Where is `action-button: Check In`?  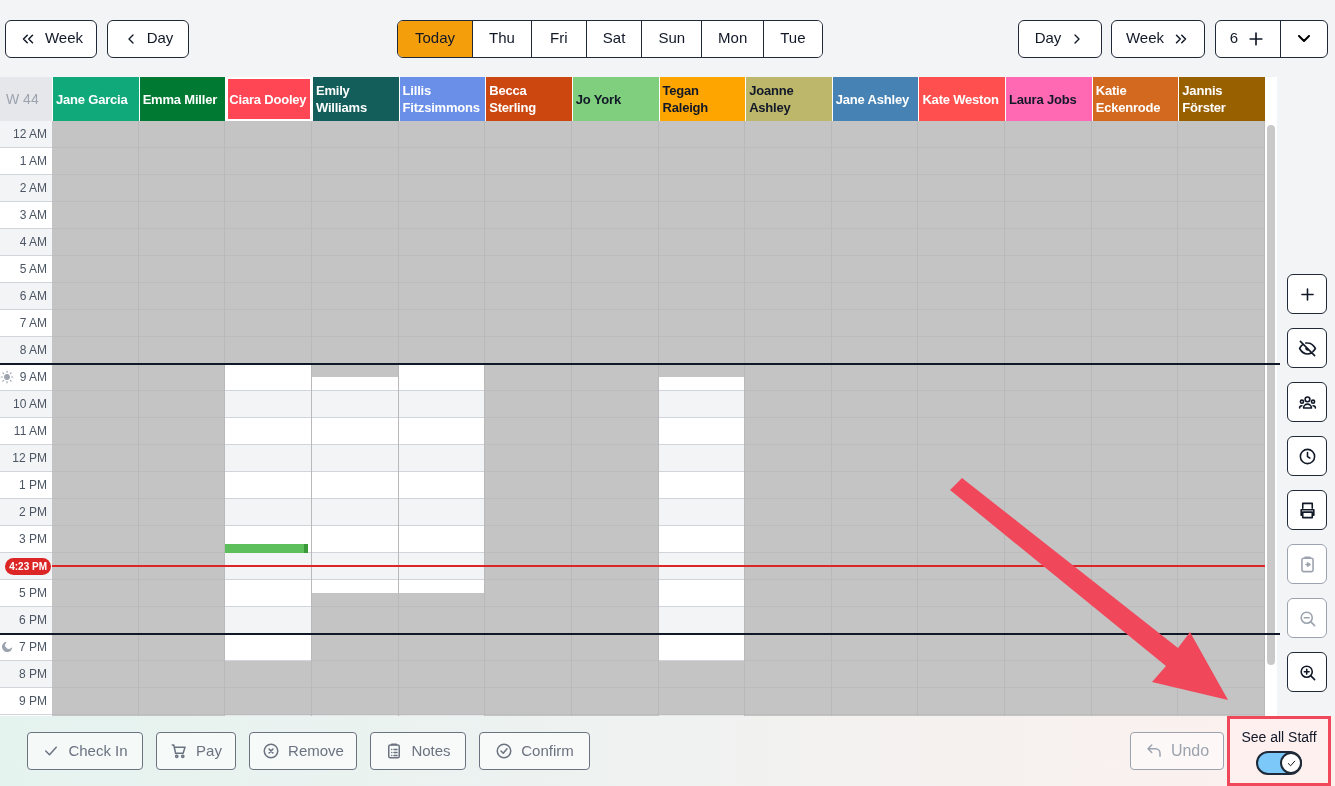 action-button: Check In is located at coordinates (85, 751).